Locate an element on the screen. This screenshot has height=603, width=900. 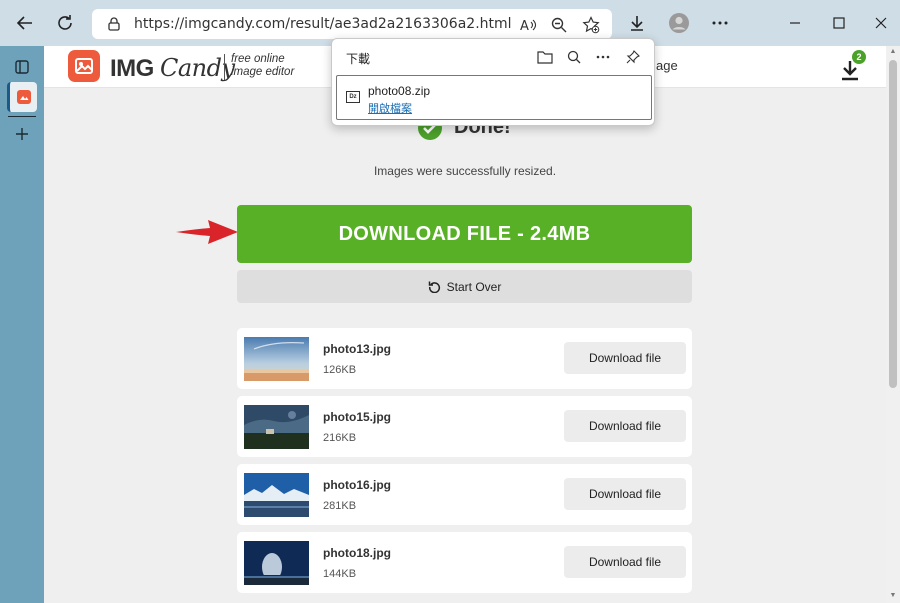
tab-actions-button is located at coordinates (22, 67).